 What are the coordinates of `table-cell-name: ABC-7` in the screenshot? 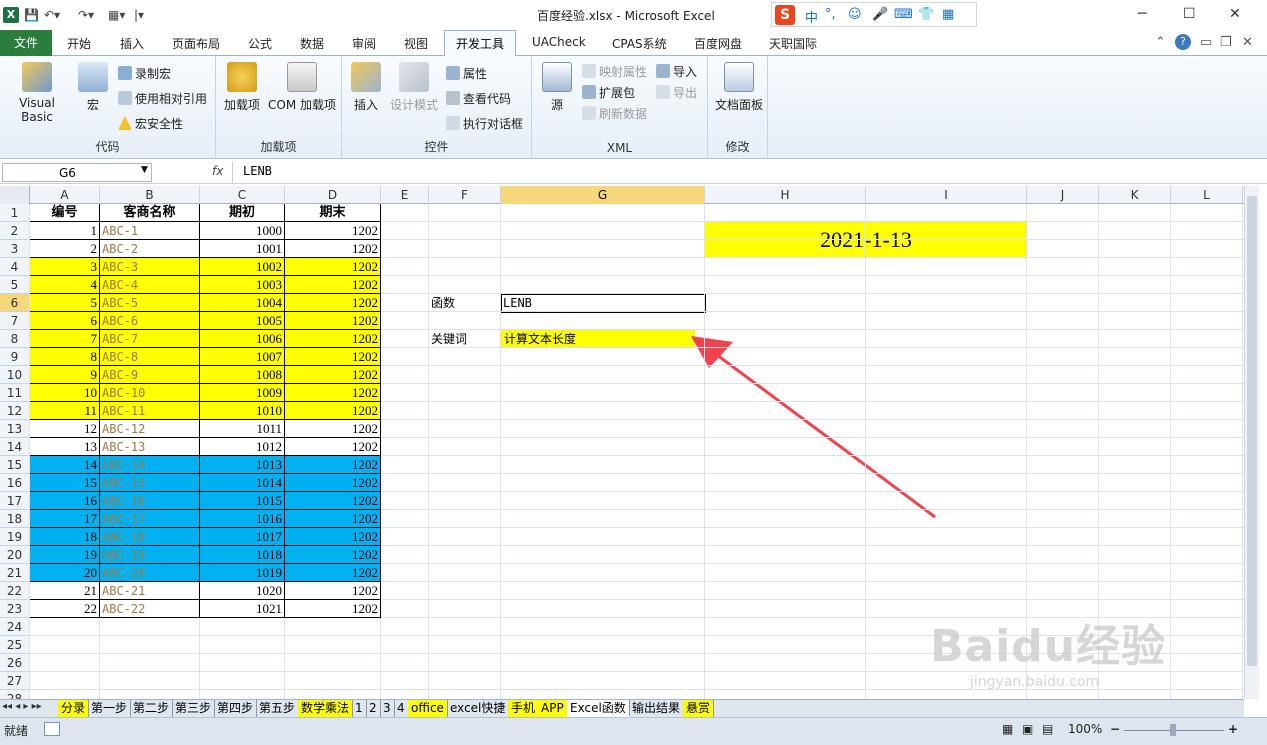 It's located at (150, 339).